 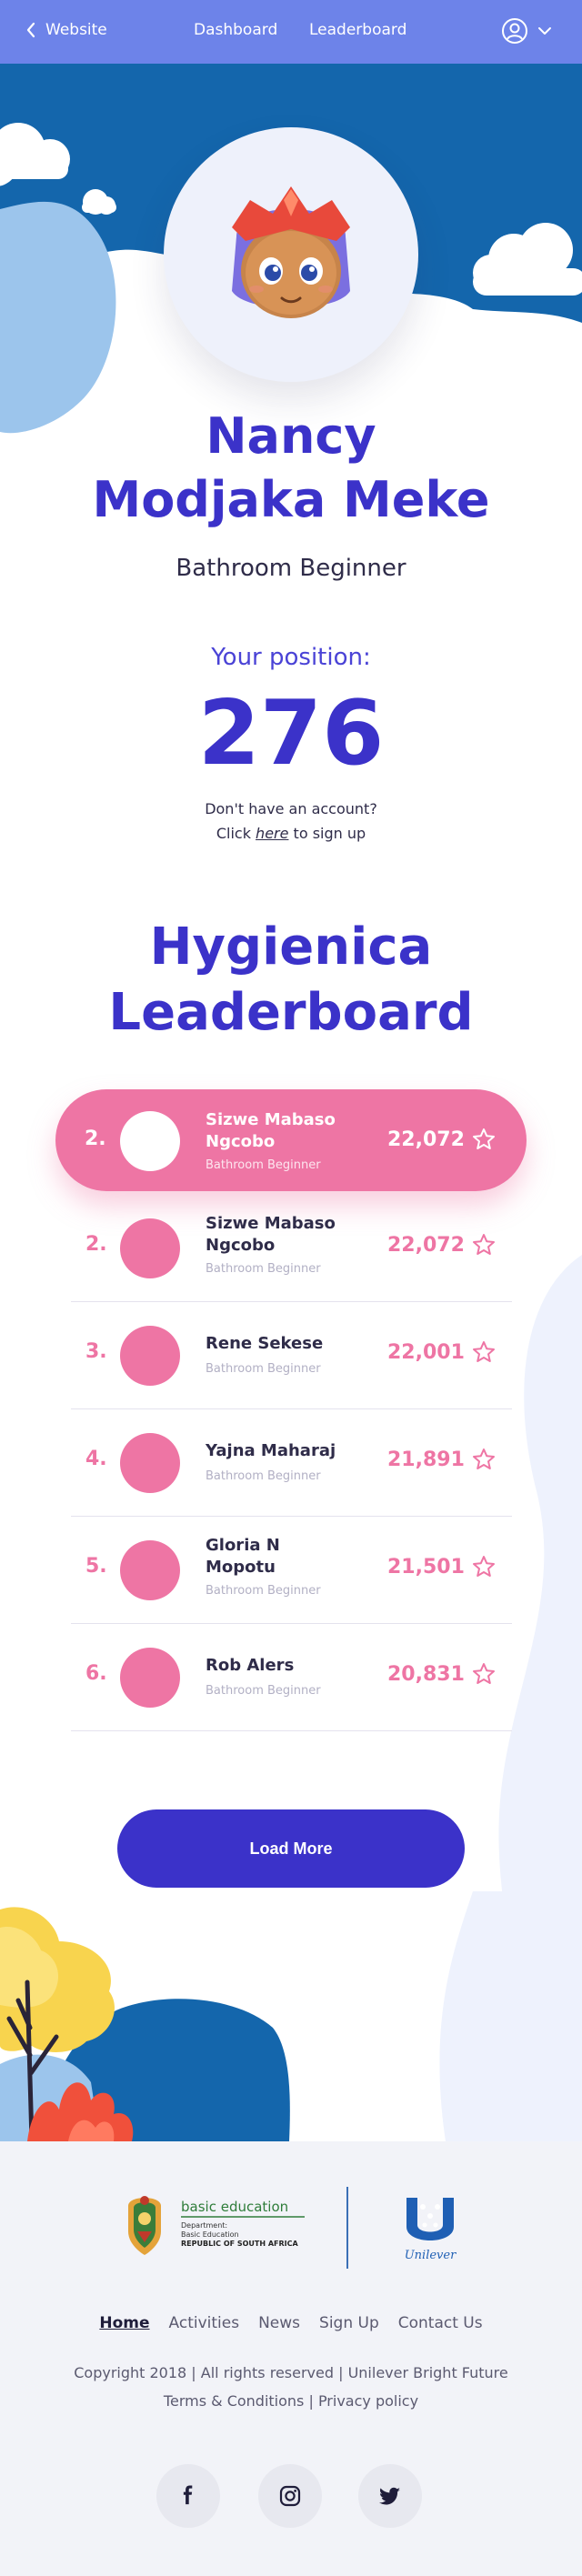 I want to click on load-more-button: Load More, so click(x=291, y=1848).